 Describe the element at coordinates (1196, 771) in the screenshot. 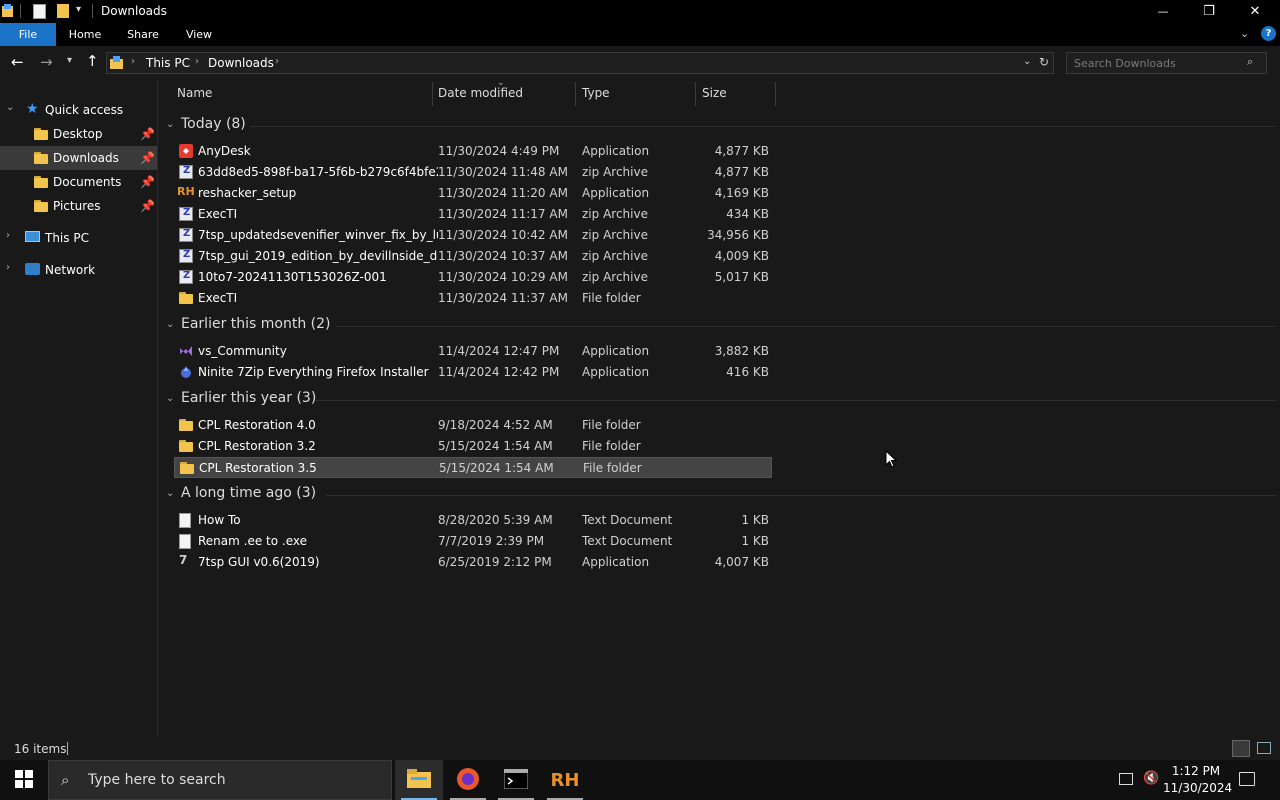

I see `clock-time: 1:12 PM` at that location.